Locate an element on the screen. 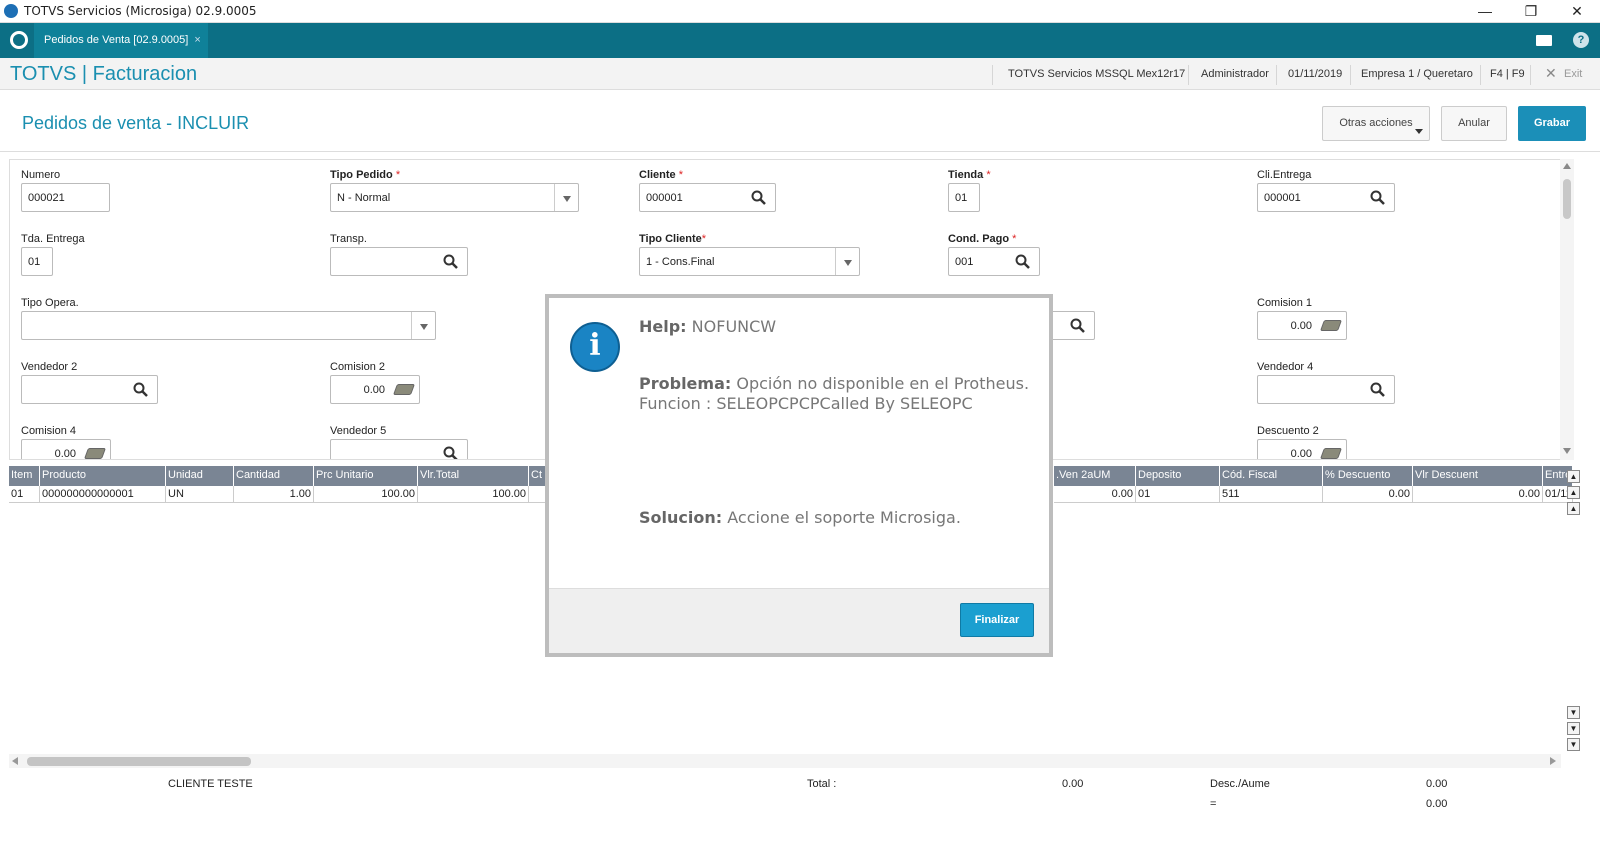 The height and width of the screenshot is (860, 1600). tab-close-icon: × is located at coordinates (197, 40).